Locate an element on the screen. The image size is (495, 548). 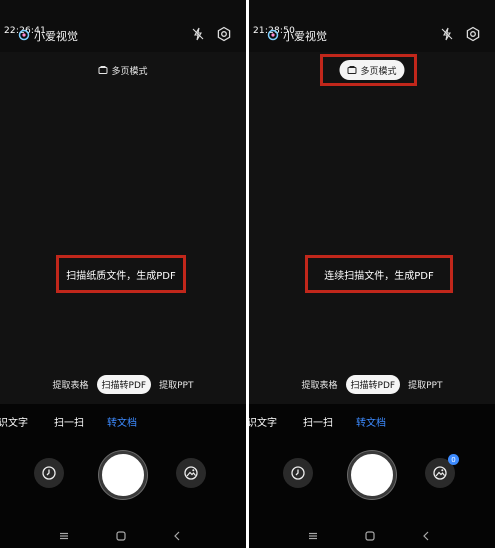
gallery-button is located at coordinates (191, 473).